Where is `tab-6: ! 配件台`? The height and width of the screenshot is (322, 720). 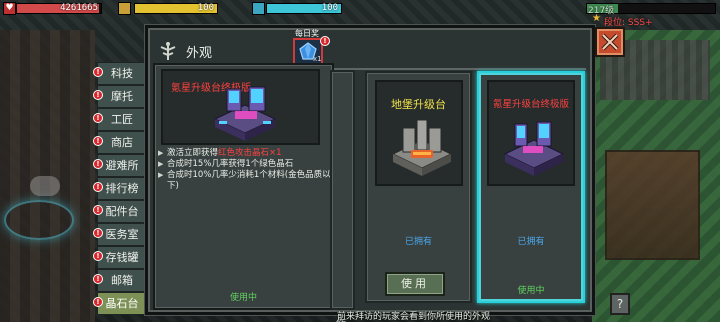
tab-6: ! 配件台 is located at coordinates (120, 211).